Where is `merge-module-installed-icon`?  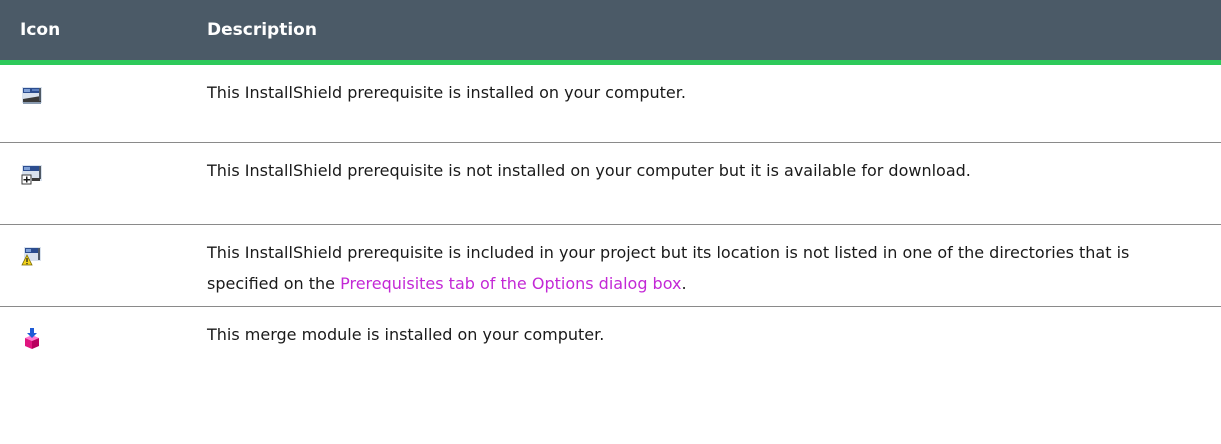
merge-module-installed-icon is located at coordinates (32, 339).